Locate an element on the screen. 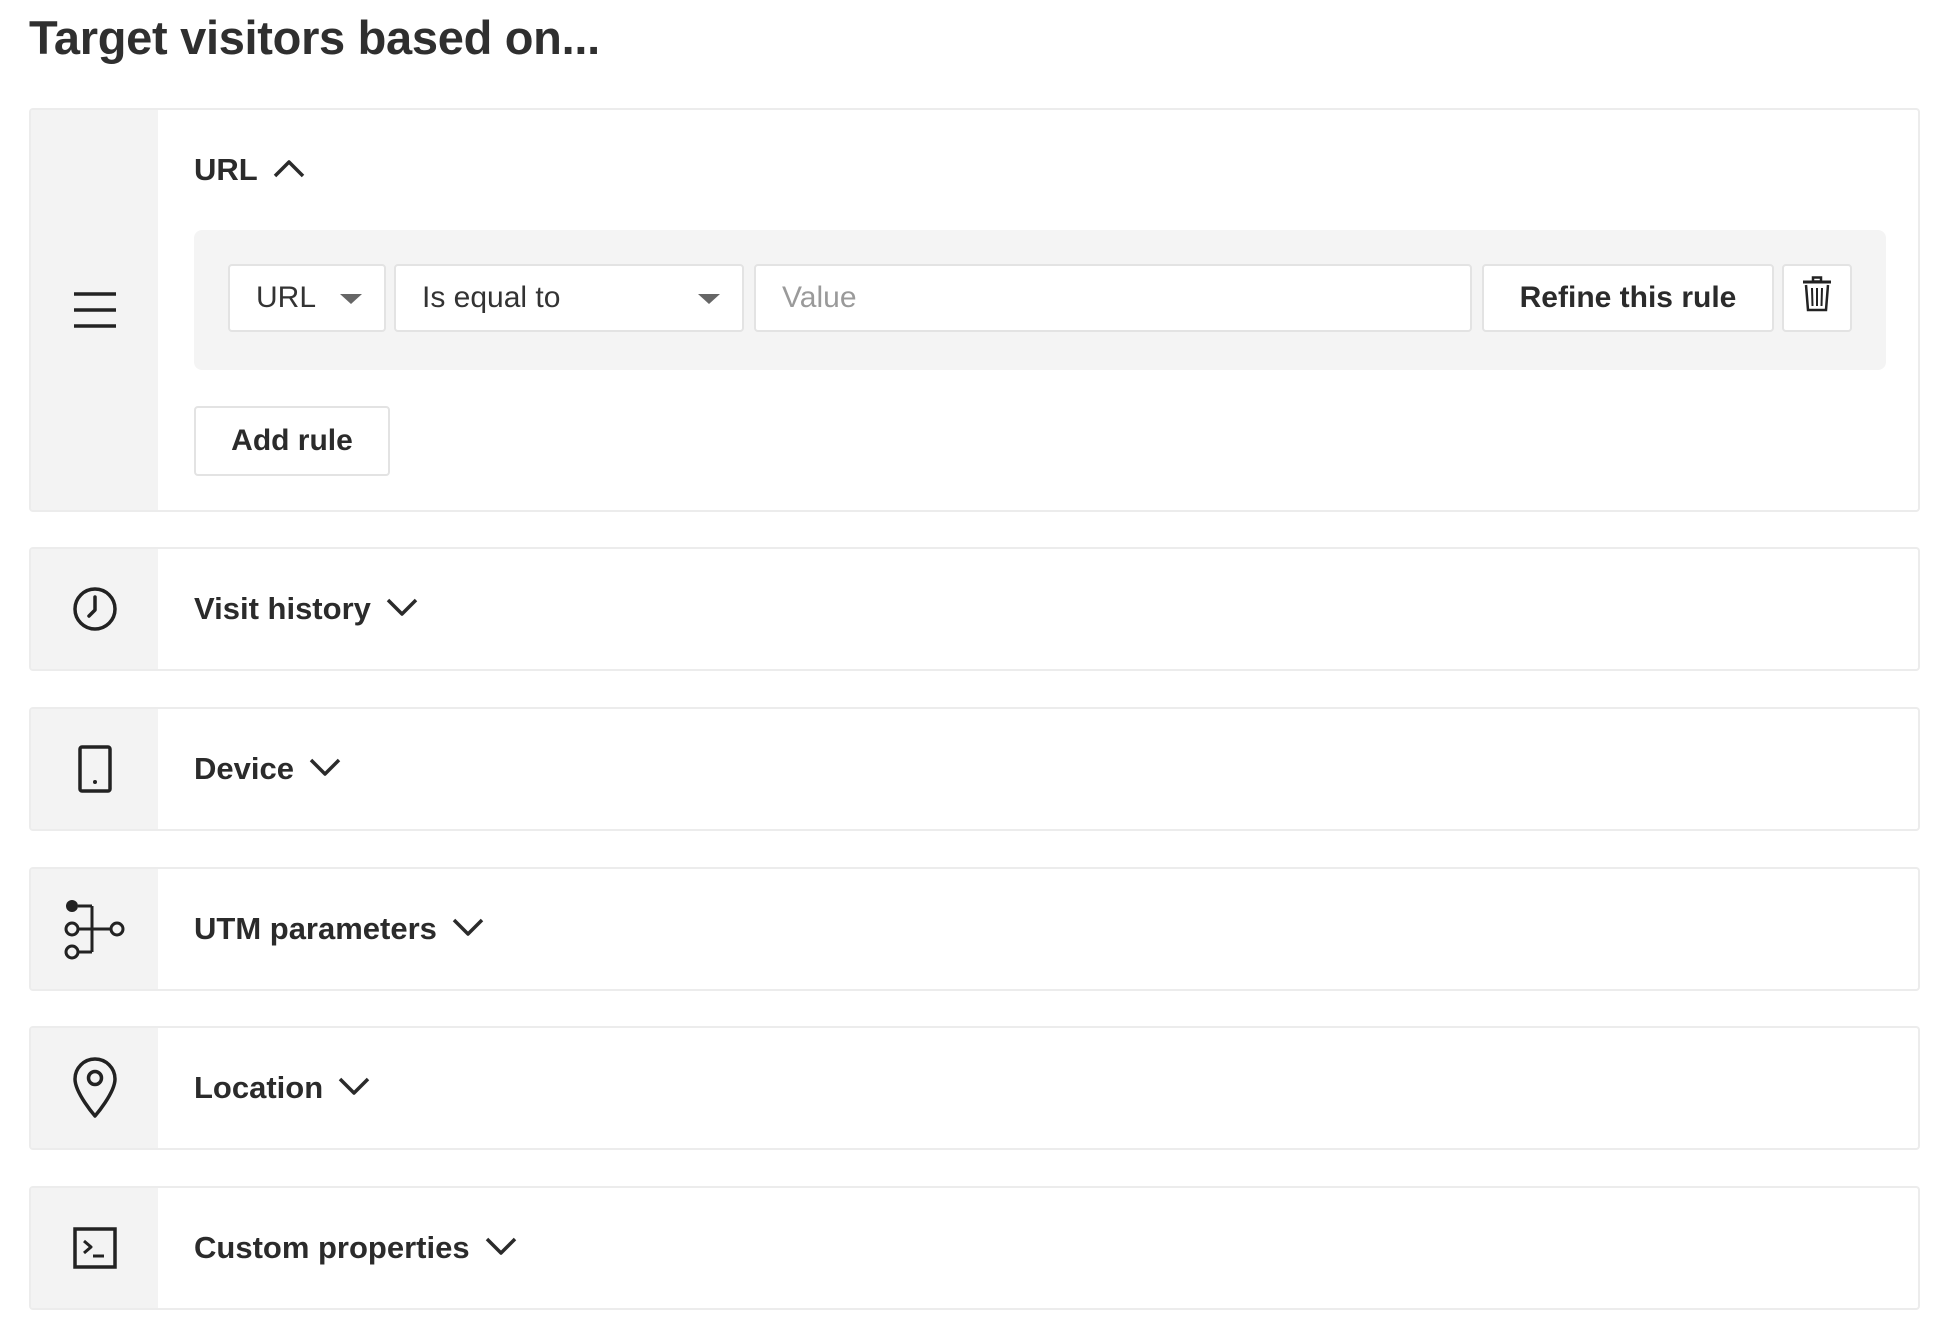 This screenshot has width=1936, height=1332. device-icon-column is located at coordinates (94, 769).